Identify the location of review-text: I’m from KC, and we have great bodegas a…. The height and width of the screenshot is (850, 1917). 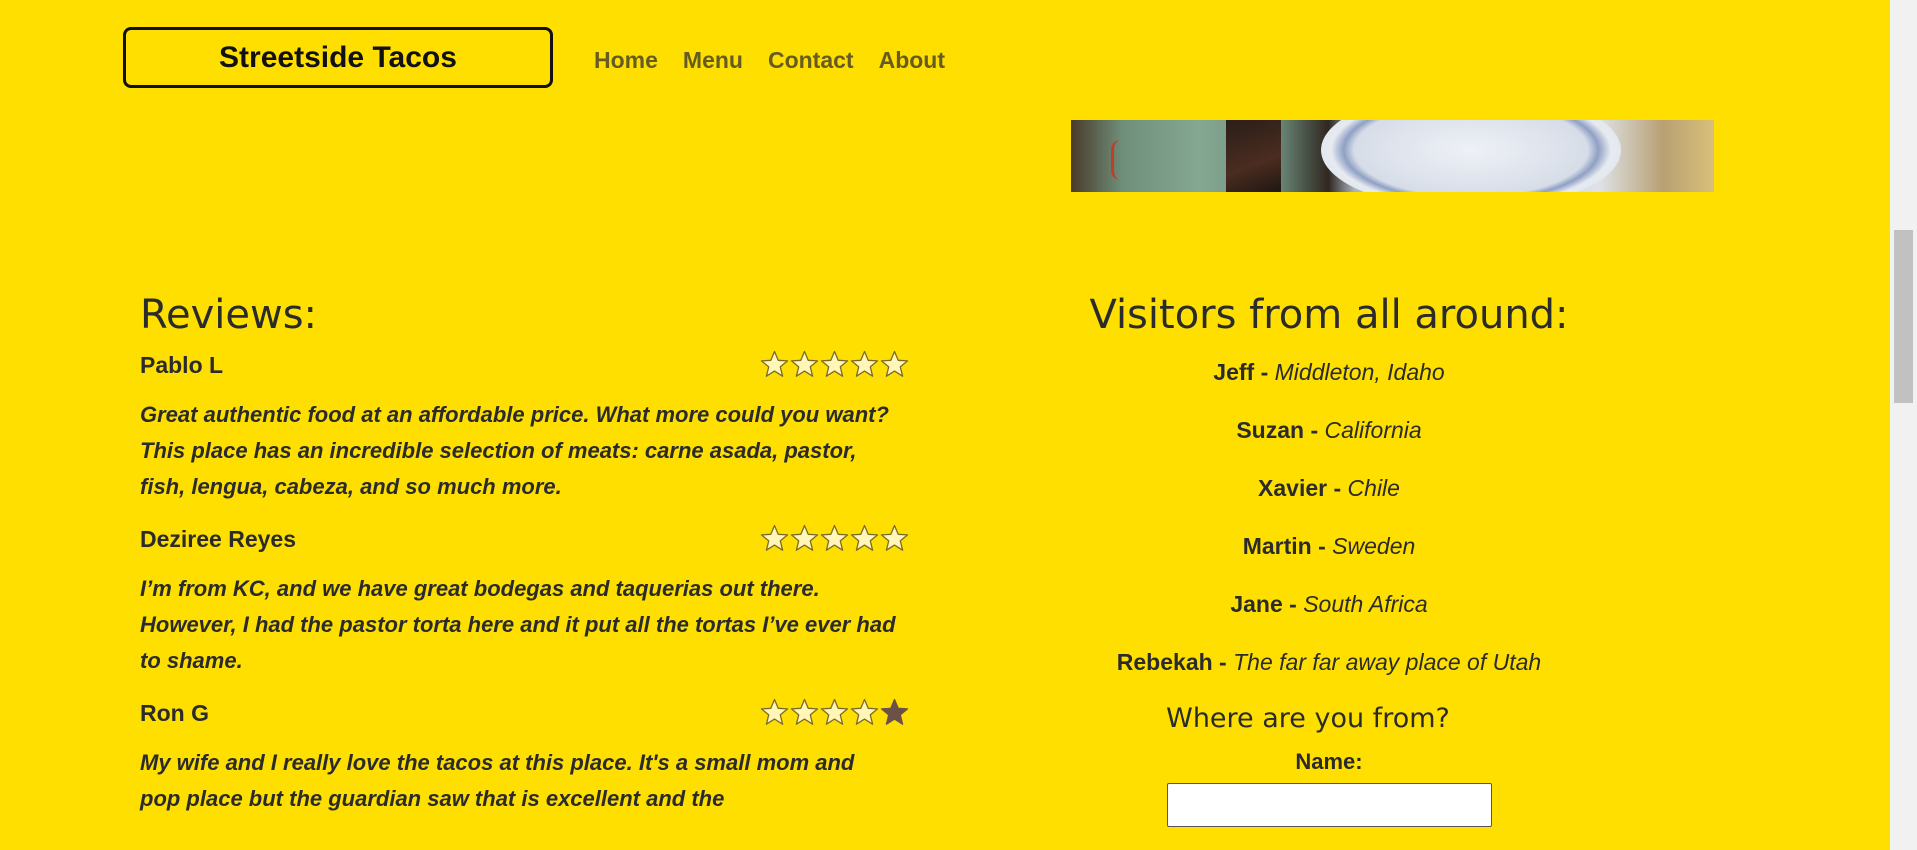
(518, 624).